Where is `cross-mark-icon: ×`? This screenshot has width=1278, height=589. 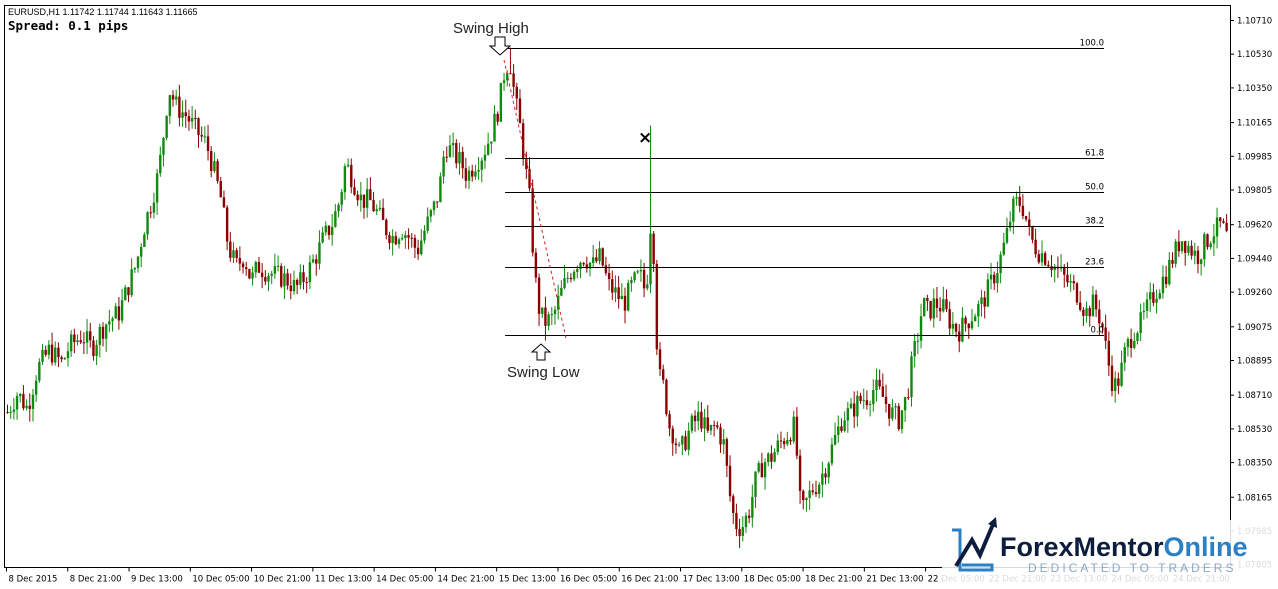
cross-mark-icon: × is located at coordinates (645, 138).